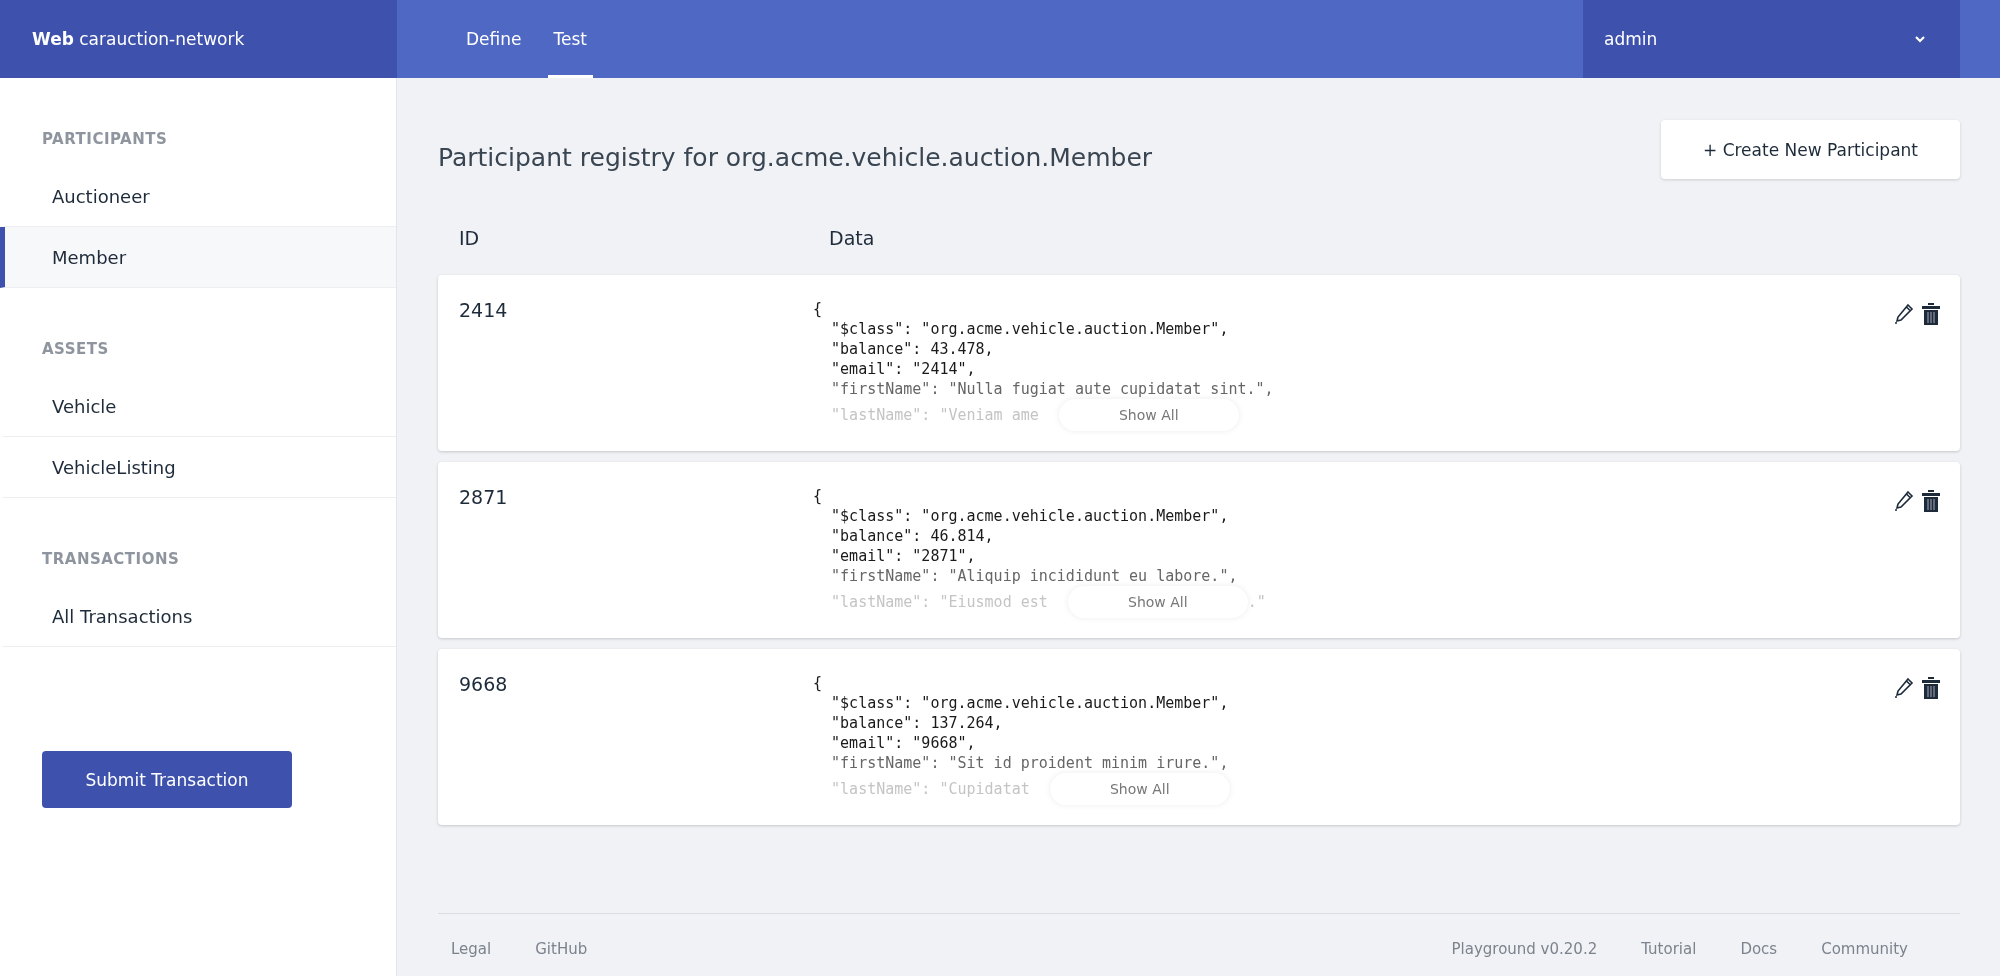  What do you see at coordinates (105, 139) in the screenshot?
I see `section-heading: PARTICIPANTS` at bounding box center [105, 139].